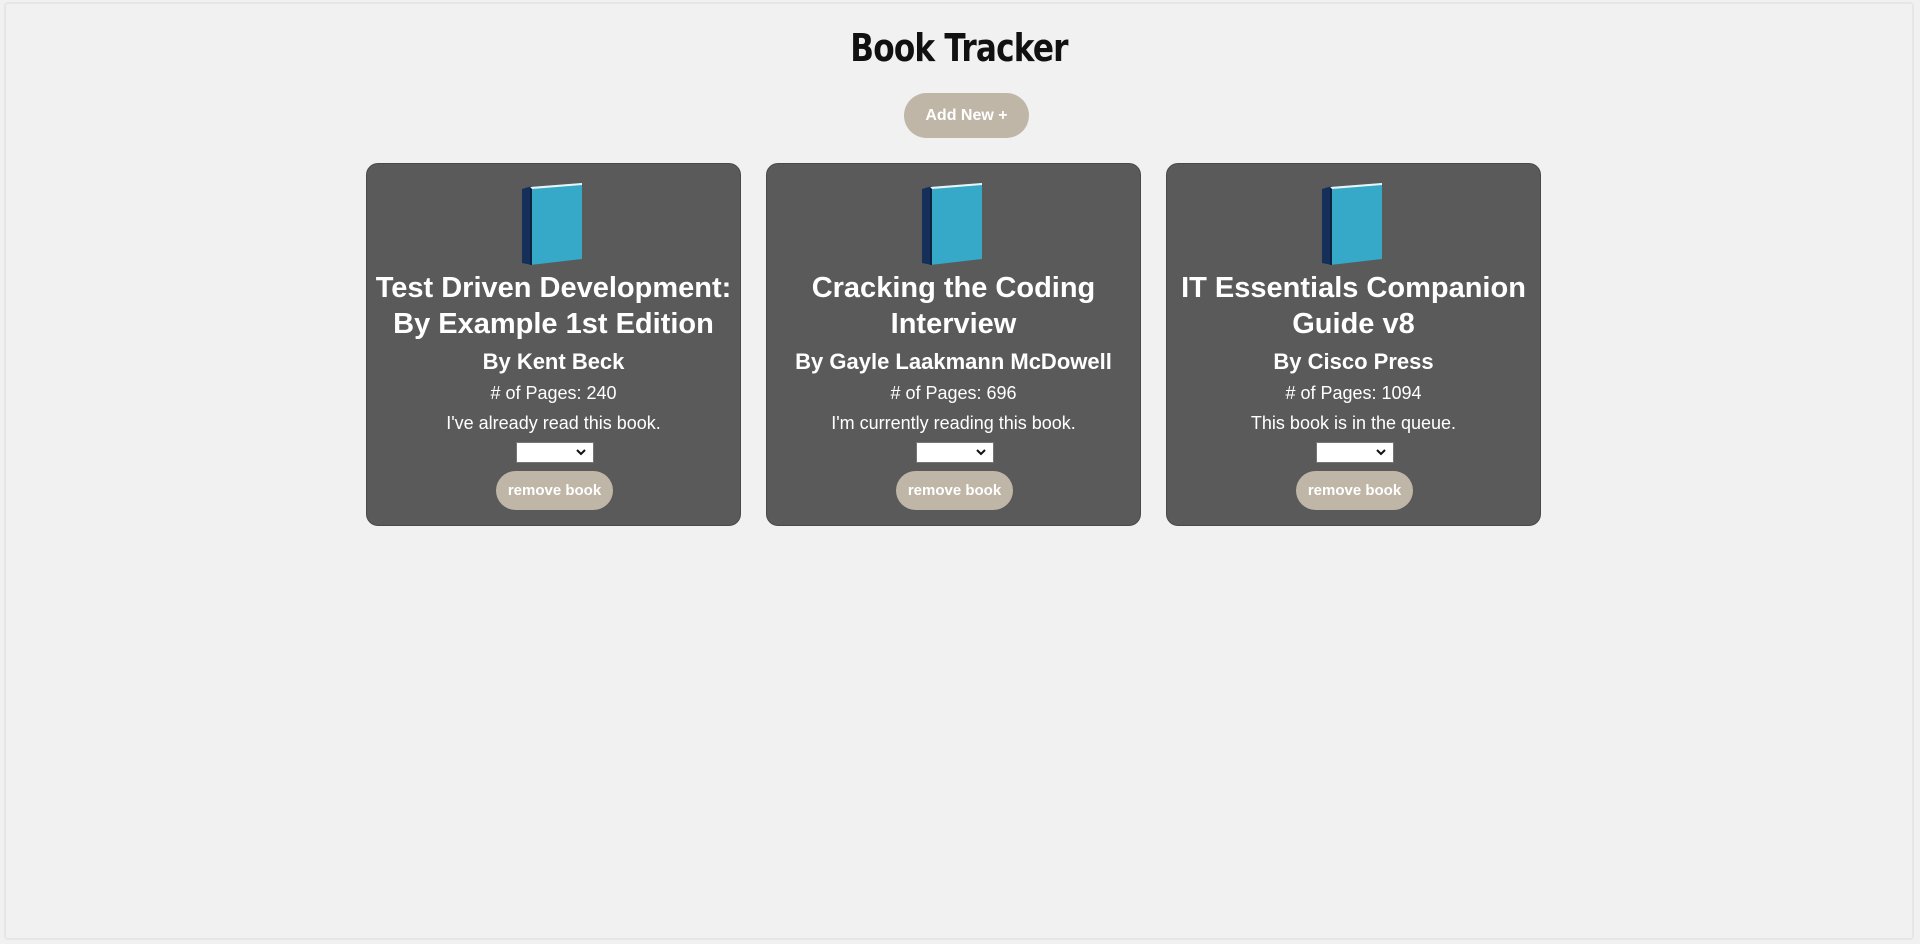  What do you see at coordinates (1353, 306) in the screenshot?
I see `book-title: IT Essentials Companion Guide v8` at bounding box center [1353, 306].